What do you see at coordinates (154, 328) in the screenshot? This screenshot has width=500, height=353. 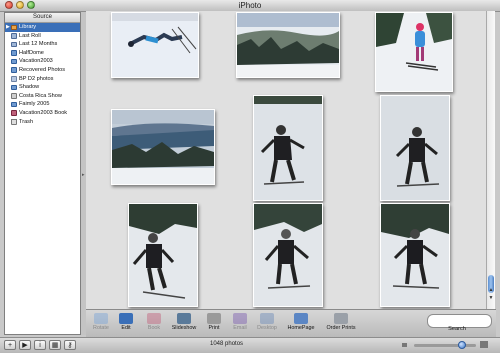 I see `tool-label: Book` at bounding box center [154, 328].